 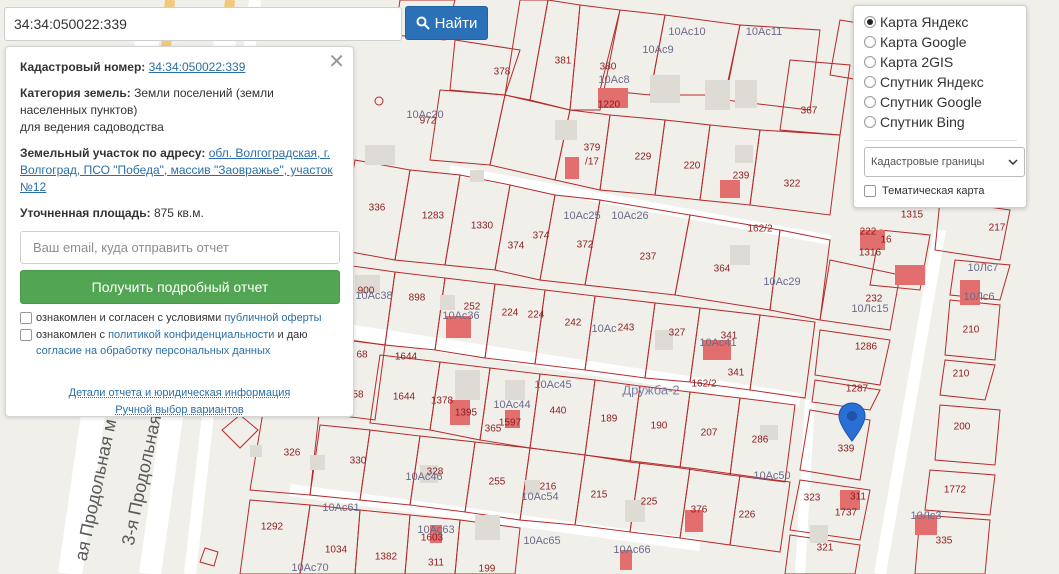 I want to click on area-row: Уточненная площадь: 875 кв.м., so click(x=179, y=213).